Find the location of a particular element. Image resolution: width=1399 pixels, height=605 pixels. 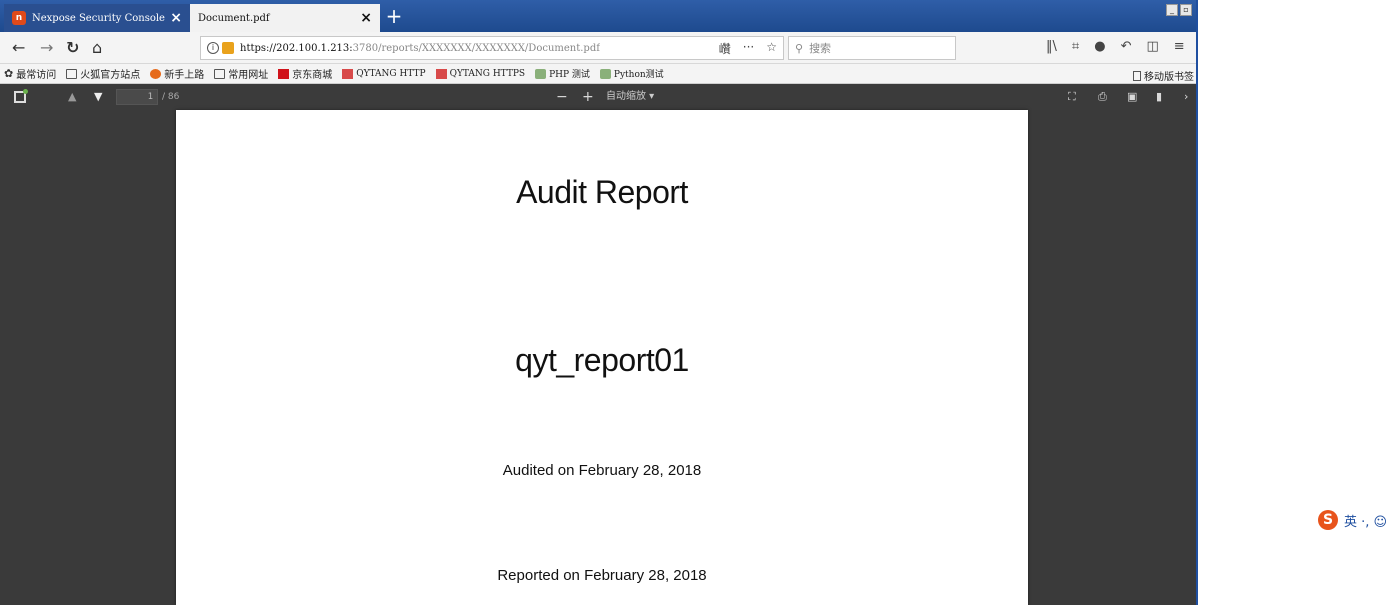

bookmark-label: 新手上路 is located at coordinates (184, 75).